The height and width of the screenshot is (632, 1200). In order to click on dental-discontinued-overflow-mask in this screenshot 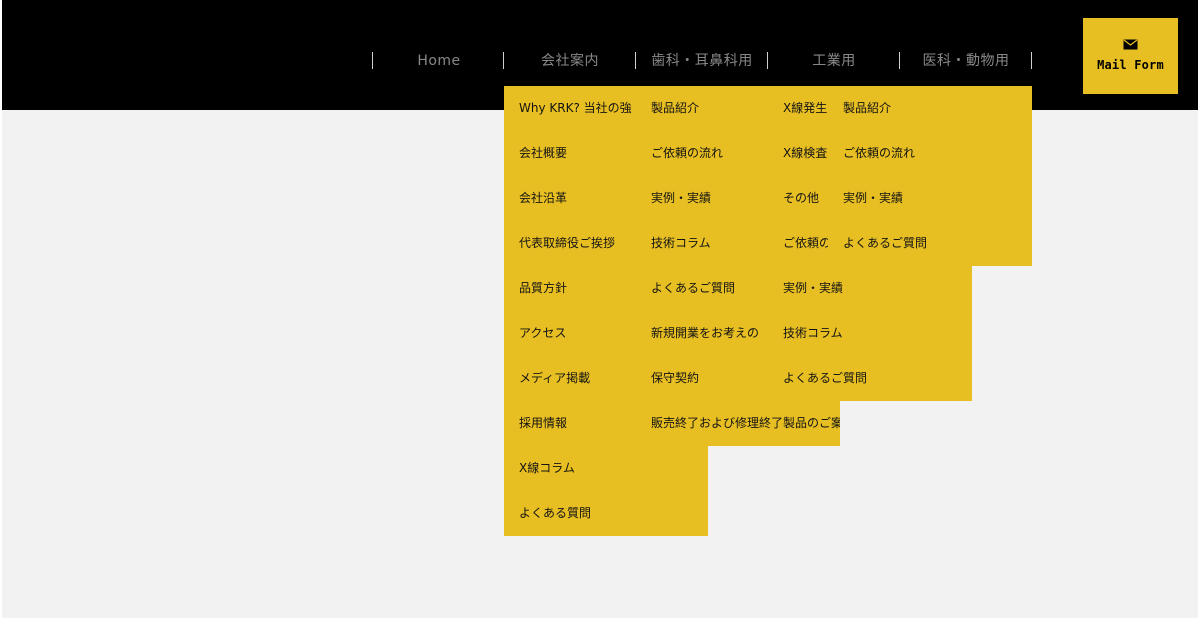, I will do `click(860, 423)`.